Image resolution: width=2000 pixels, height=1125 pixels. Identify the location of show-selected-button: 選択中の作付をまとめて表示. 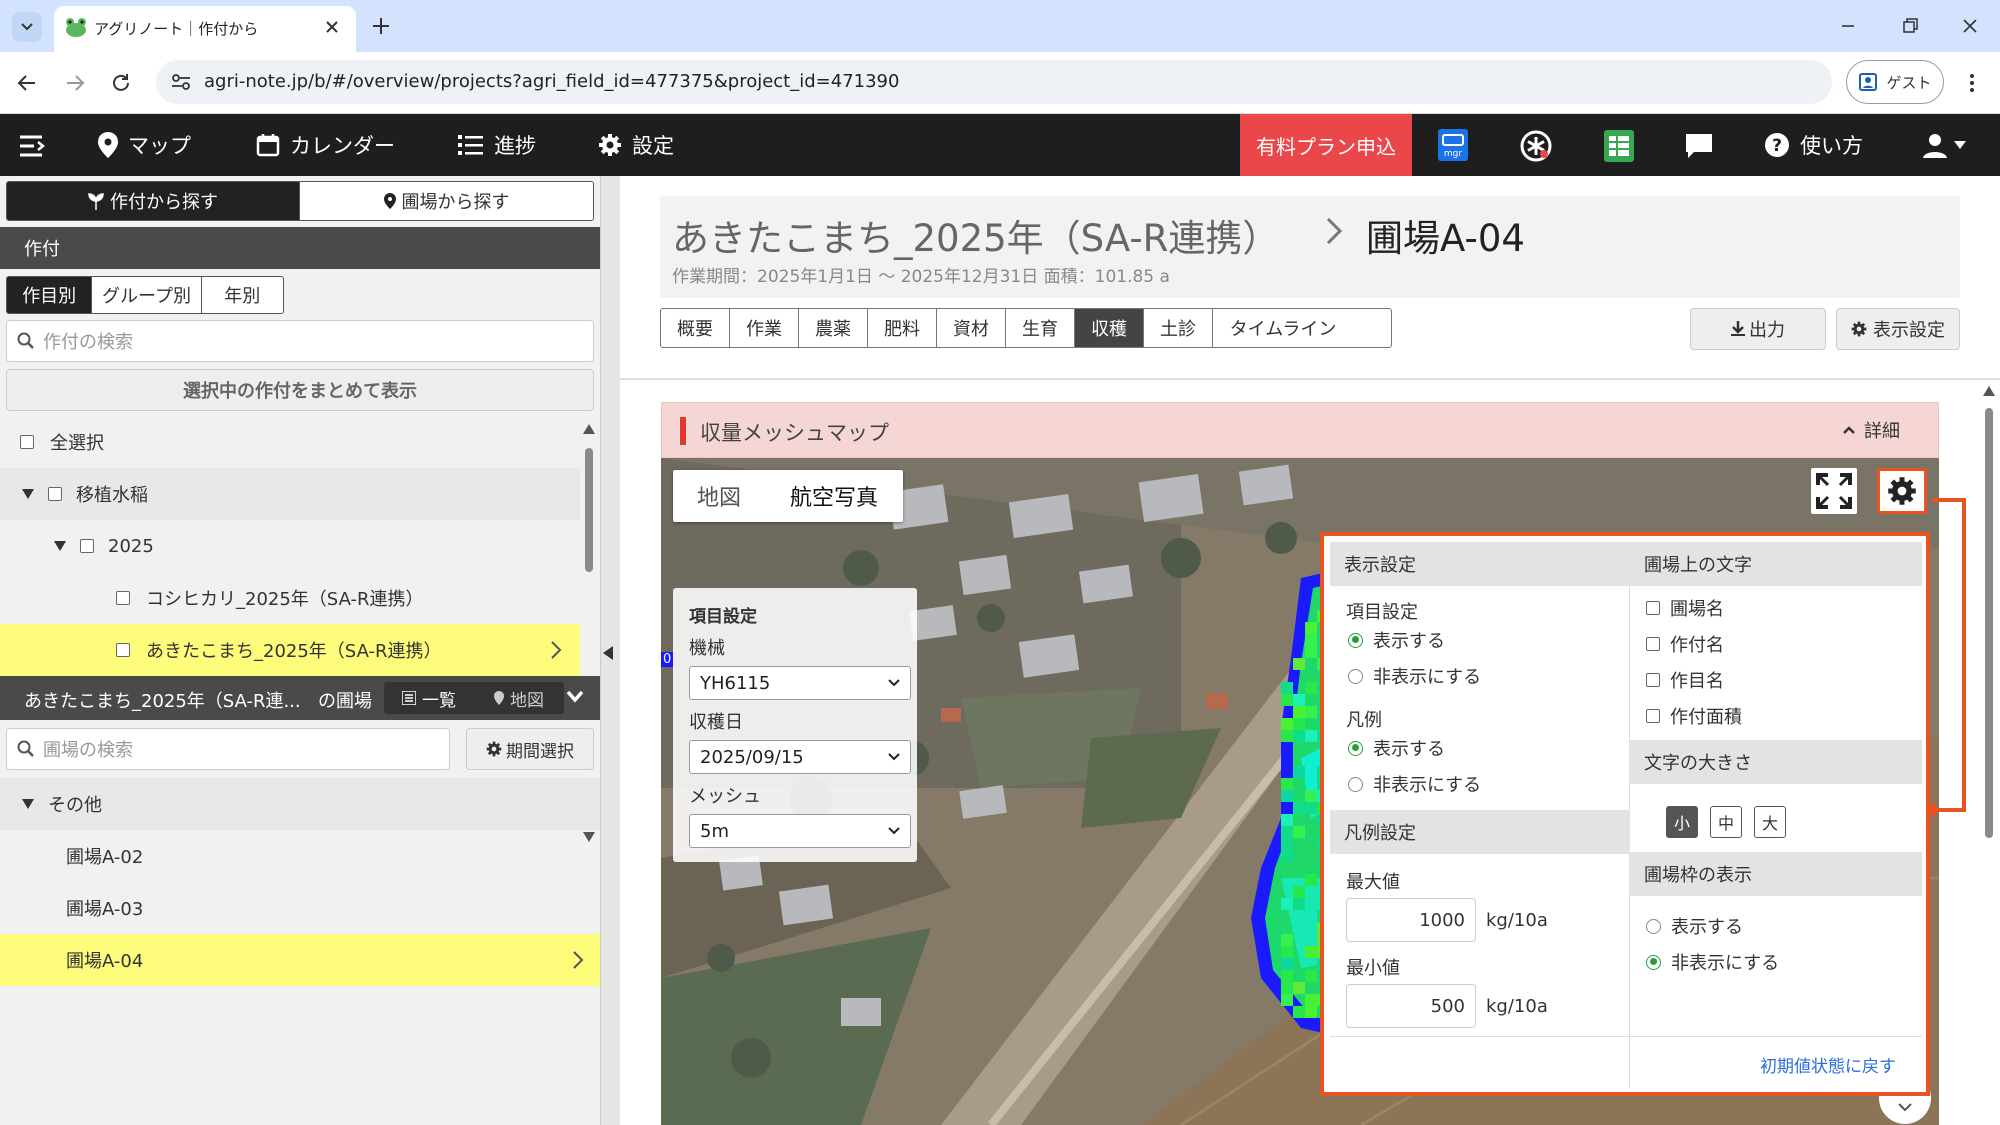
(300, 390).